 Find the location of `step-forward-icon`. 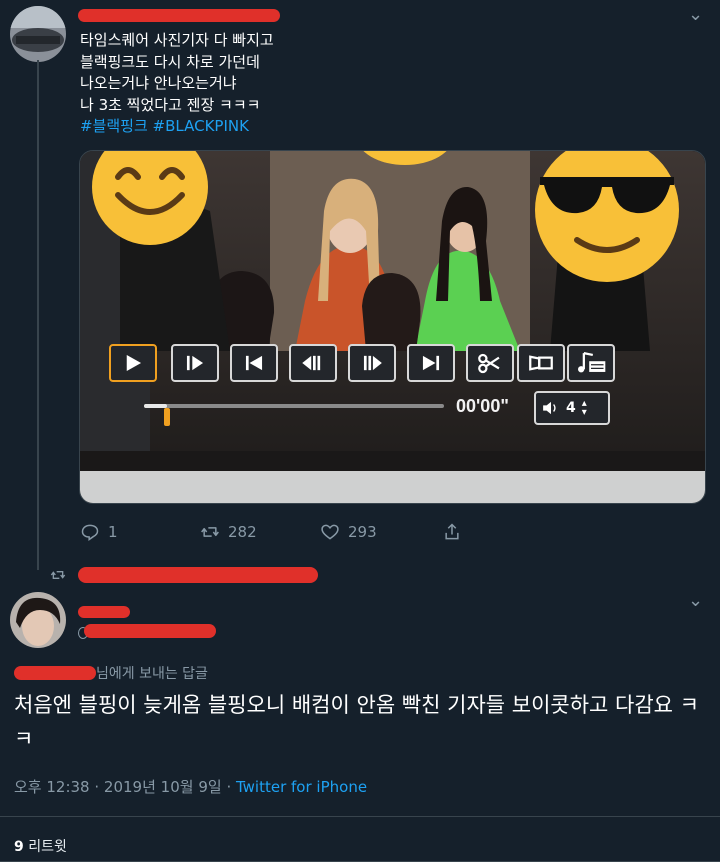

step-forward-icon is located at coordinates (195, 363).